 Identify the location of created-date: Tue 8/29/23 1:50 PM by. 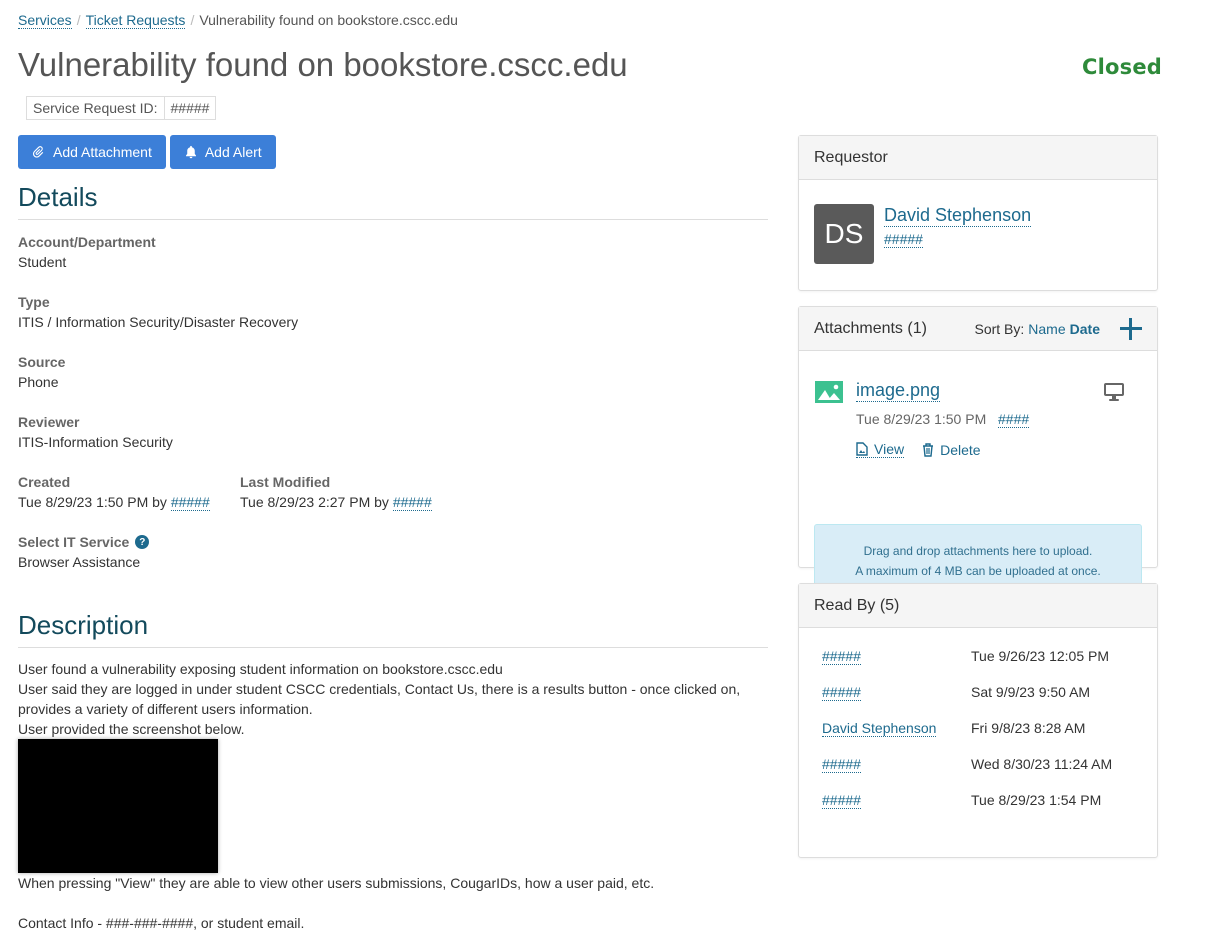
(92, 502).